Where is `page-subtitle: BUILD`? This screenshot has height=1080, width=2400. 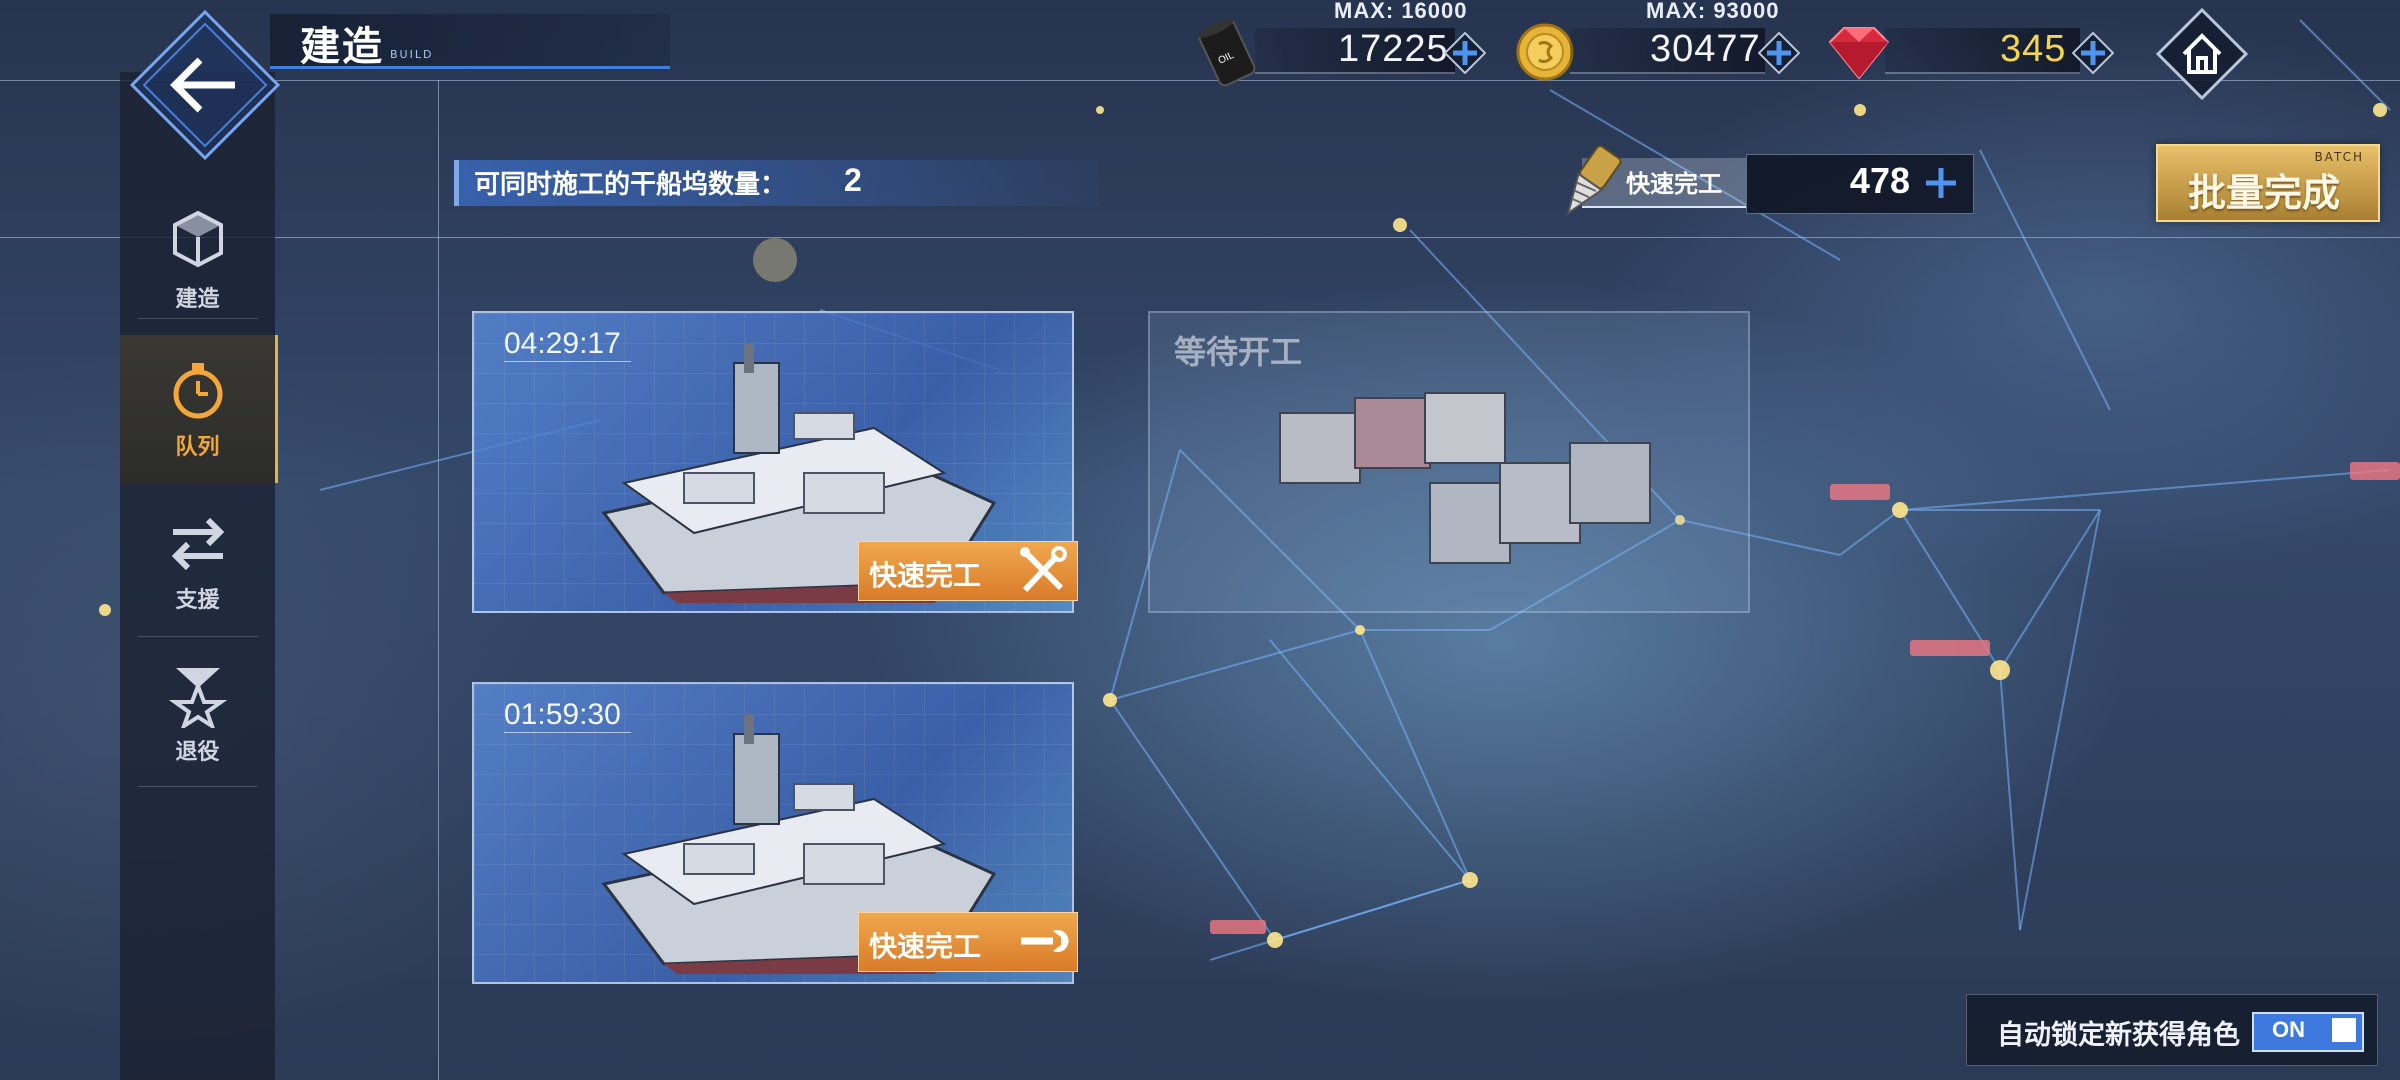 page-subtitle: BUILD is located at coordinates (412, 54).